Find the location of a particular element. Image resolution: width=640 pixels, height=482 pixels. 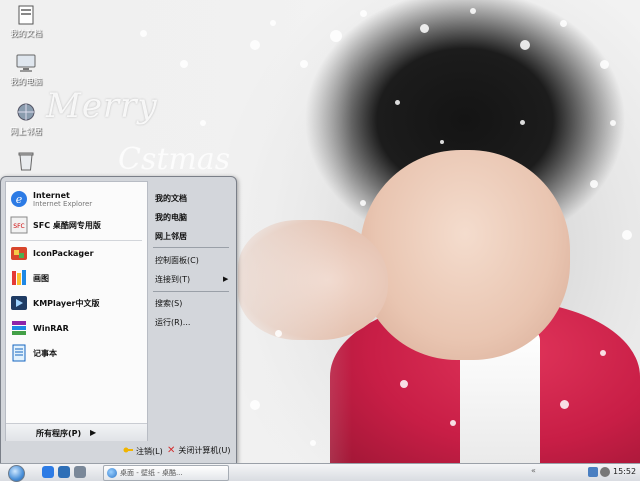

desktop-icon-label: 我的文档 is located at coordinates (26, 33).